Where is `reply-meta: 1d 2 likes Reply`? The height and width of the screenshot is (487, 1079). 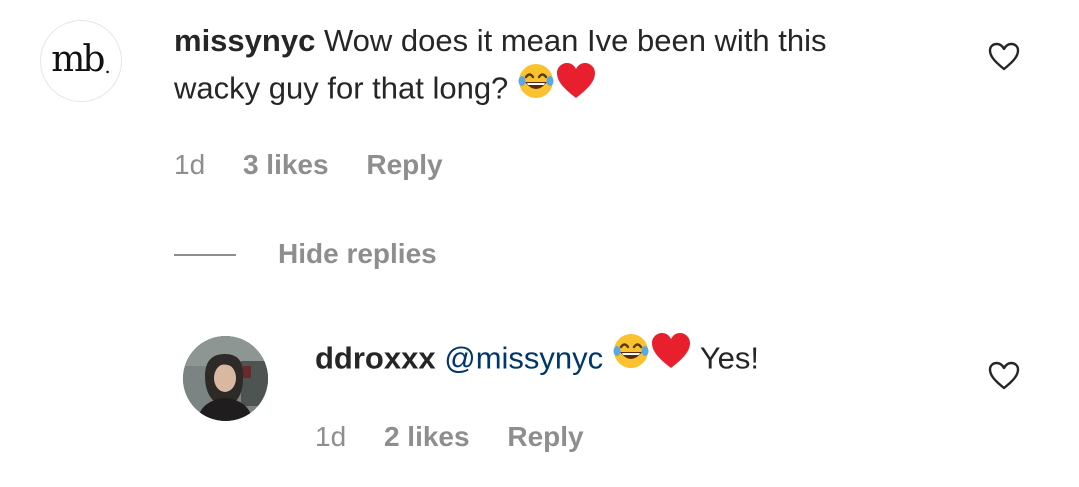
reply-meta: 1d 2 likes Reply is located at coordinates (449, 437).